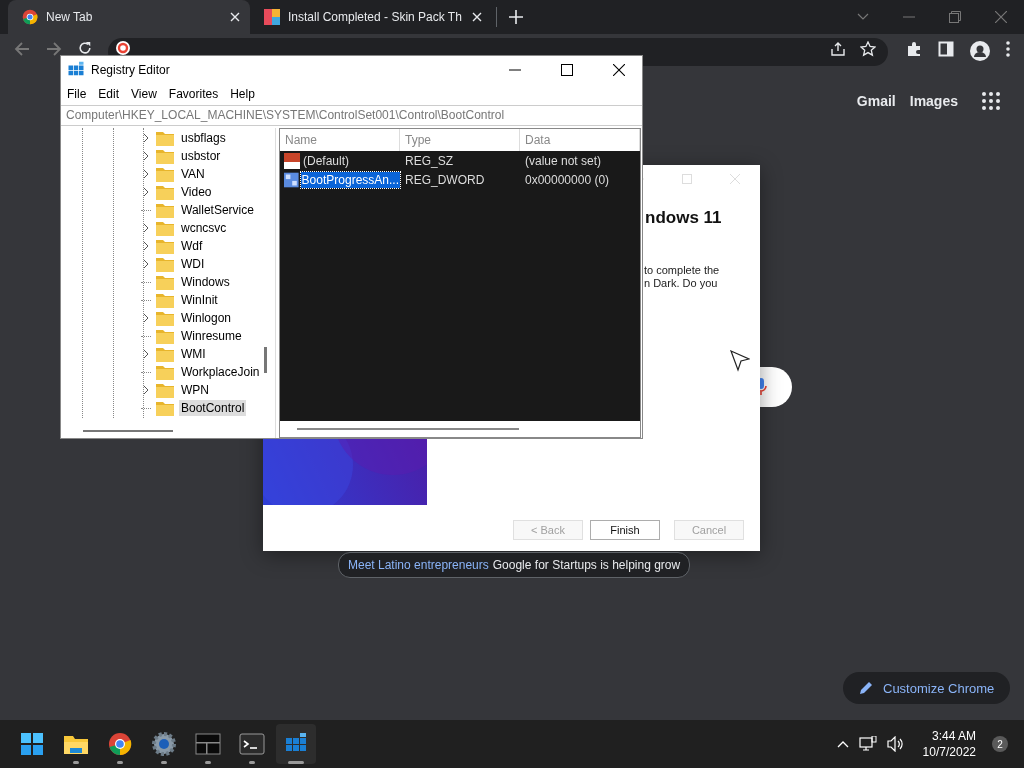 The width and height of the screenshot is (1024, 768). What do you see at coordinates (213, 408) in the screenshot?
I see `tree-item: BootControl` at bounding box center [213, 408].